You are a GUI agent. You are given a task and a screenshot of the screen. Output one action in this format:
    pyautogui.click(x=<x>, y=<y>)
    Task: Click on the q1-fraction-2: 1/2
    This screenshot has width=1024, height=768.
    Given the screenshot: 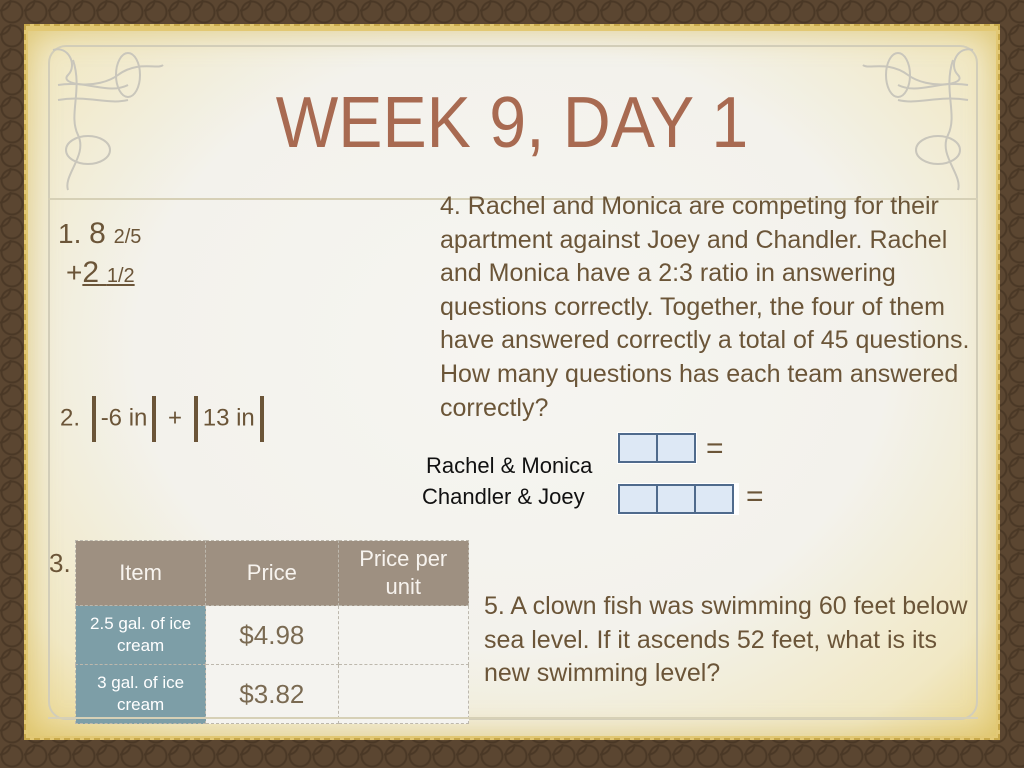 What is the action you would take?
    pyautogui.click(x=120, y=276)
    